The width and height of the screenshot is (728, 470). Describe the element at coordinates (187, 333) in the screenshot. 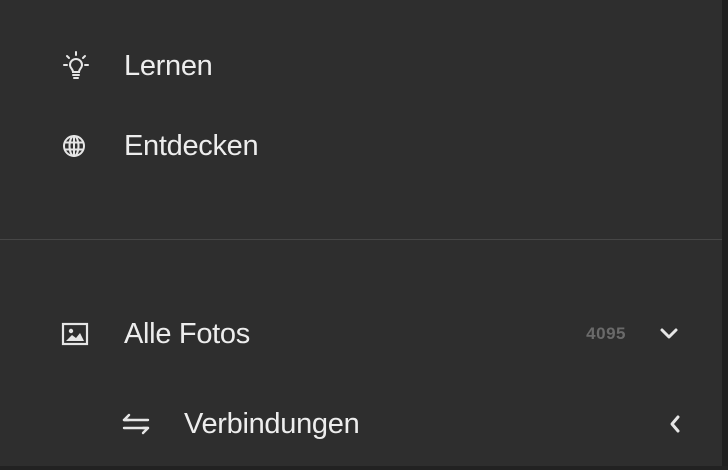

I see `sidebar-item-all-photos-label: Alle Fotos` at that location.